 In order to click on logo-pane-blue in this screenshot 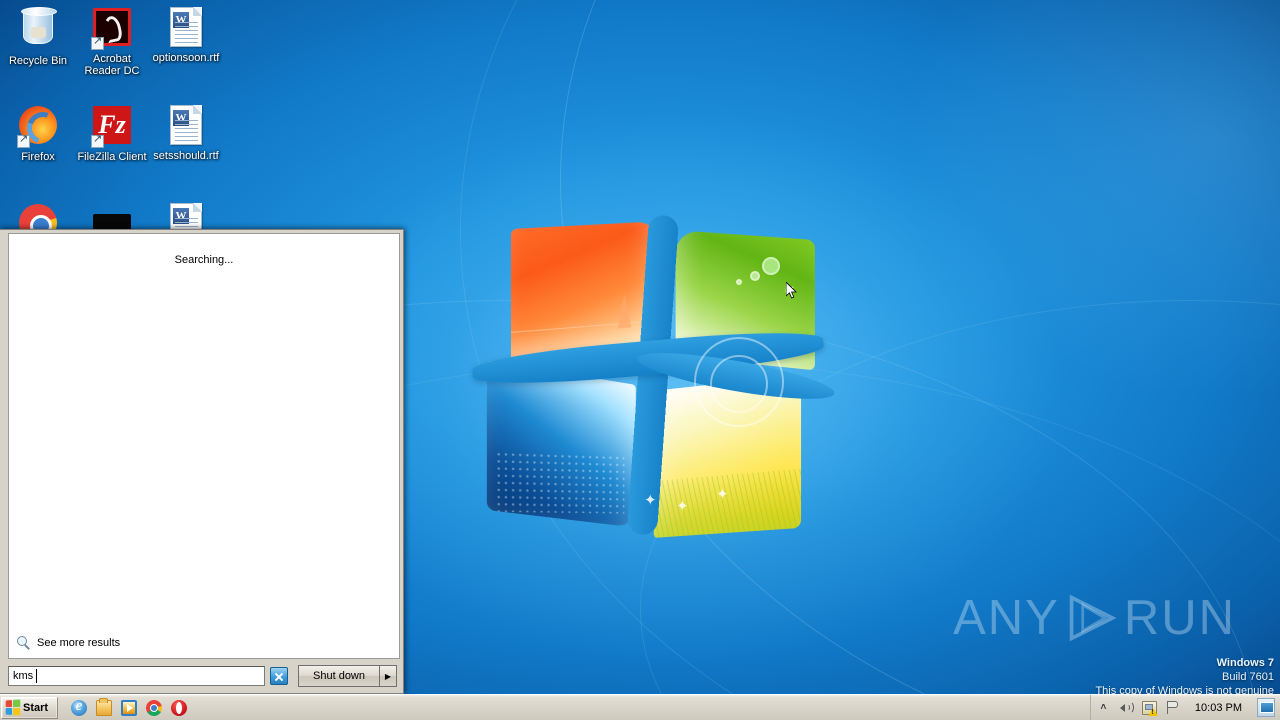, I will do `click(561, 444)`.